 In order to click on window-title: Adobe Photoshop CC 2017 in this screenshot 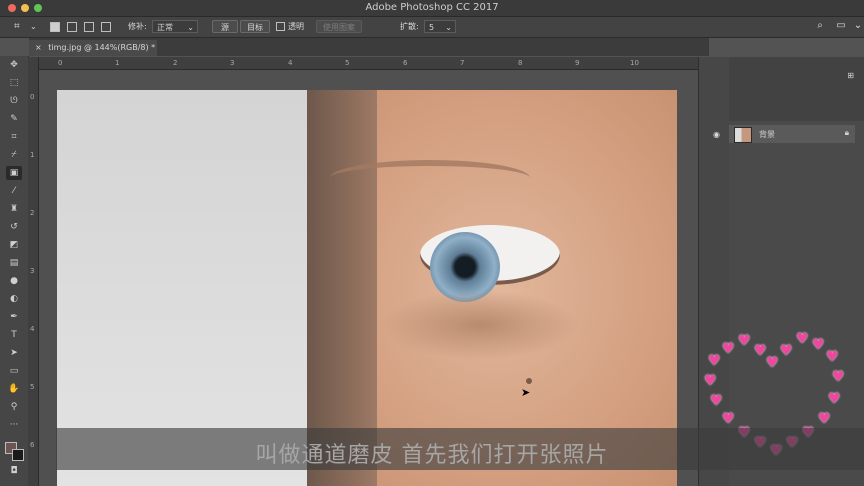, I will do `click(432, 7)`.